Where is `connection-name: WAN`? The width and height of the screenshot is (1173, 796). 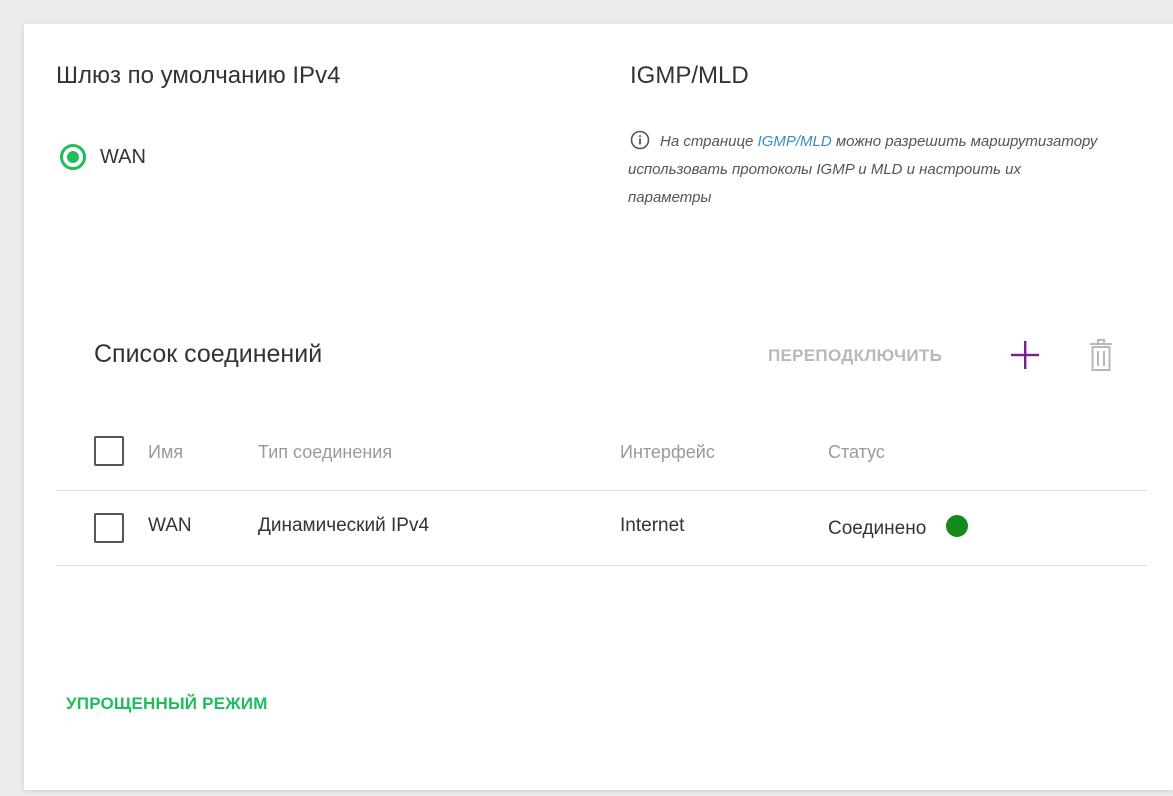 connection-name: WAN is located at coordinates (170, 525).